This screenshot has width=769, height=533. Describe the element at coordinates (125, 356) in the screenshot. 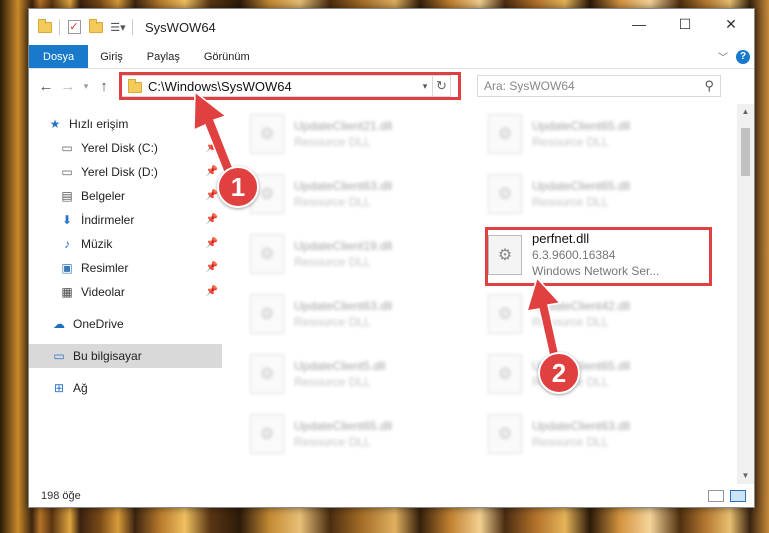

I see `sidebar-item-this-pc: ▭ Bu bilgisayar` at that location.